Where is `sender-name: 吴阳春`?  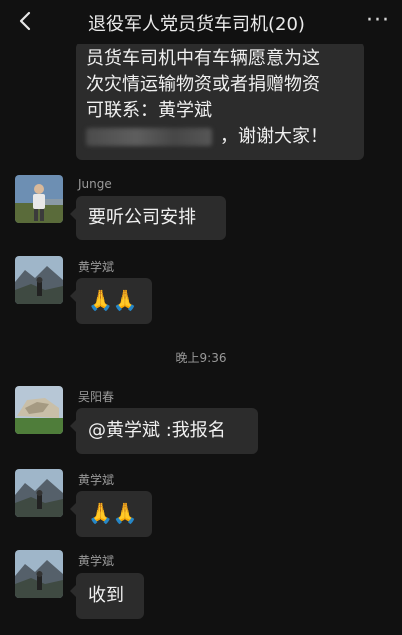
sender-name: 吴阳春 is located at coordinates (96, 397).